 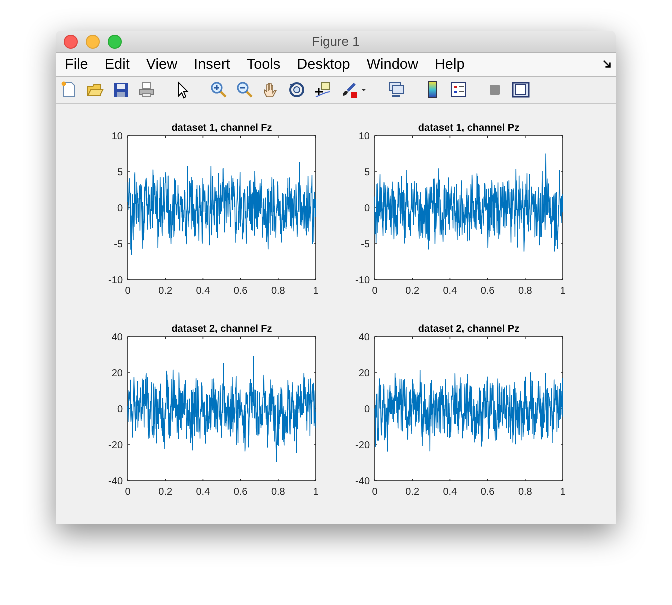 I want to click on menu-item: View, so click(x=162, y=64).